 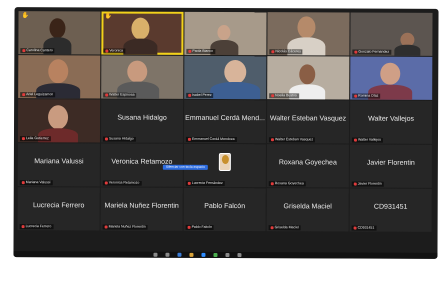 What do you see at coordinates (307, 163) in the screenshot?
I see `participant-display-name: Roxana Goyechea` at bounding box center [307, 163].